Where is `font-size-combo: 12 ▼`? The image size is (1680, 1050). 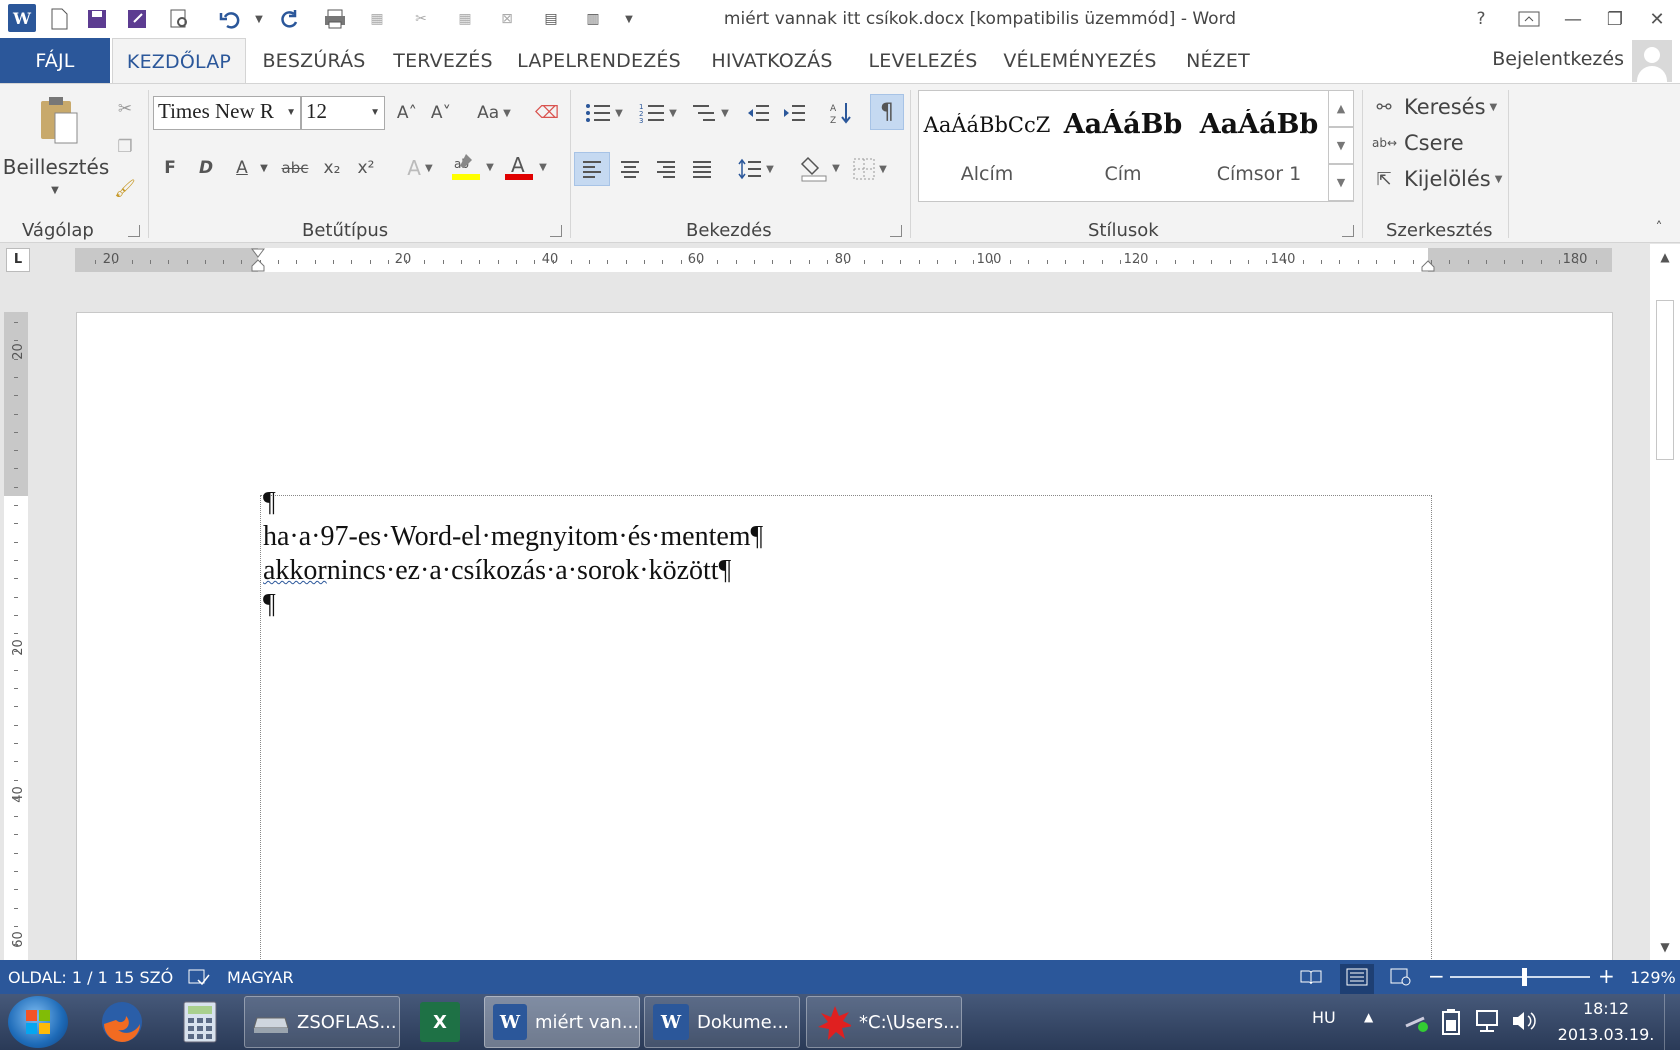
font-size-combo: 12 ▼ is located at coordinates (343, 113).